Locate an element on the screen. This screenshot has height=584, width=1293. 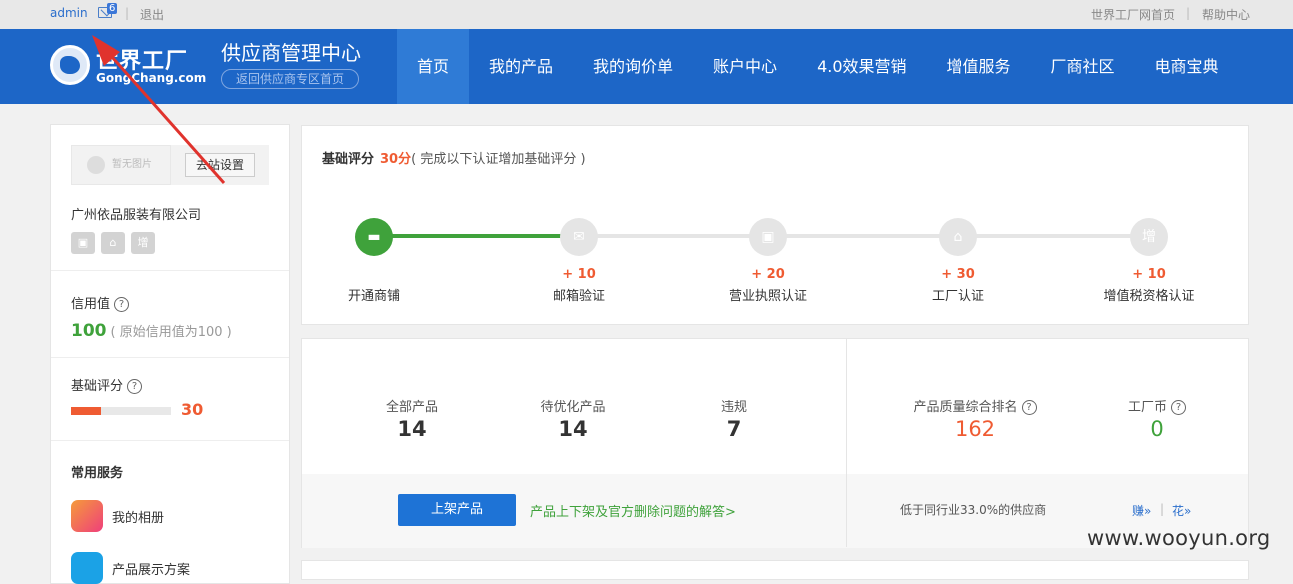
stat-quality-rank: 产品质量综合排名? 162 is located at coordinates (975, 418).